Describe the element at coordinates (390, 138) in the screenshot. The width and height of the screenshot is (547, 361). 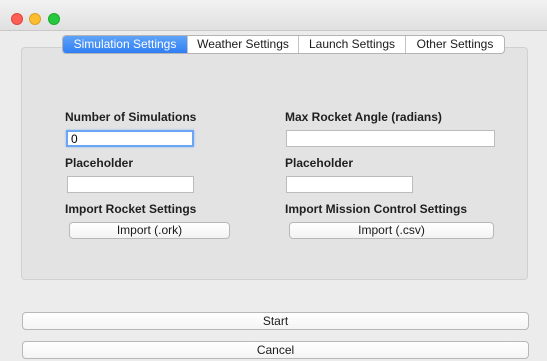
I see `max-rocket-angle-input` at that location.